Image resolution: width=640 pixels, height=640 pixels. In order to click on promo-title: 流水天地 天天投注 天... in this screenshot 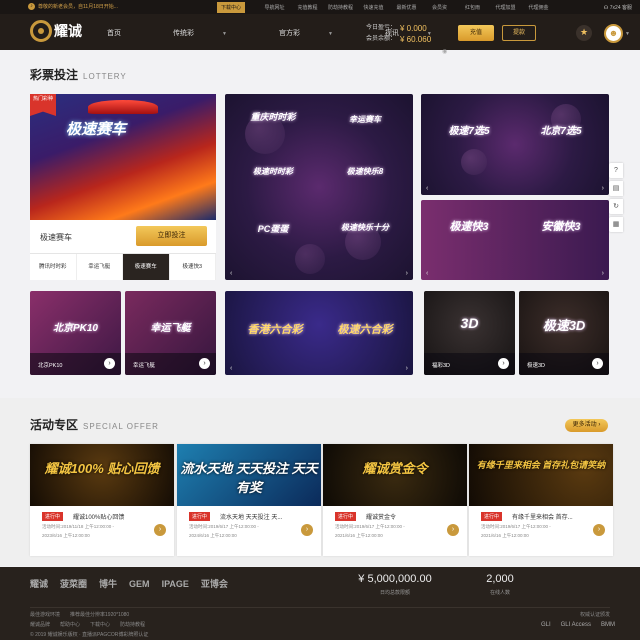, I will do `click(251, 518)`.